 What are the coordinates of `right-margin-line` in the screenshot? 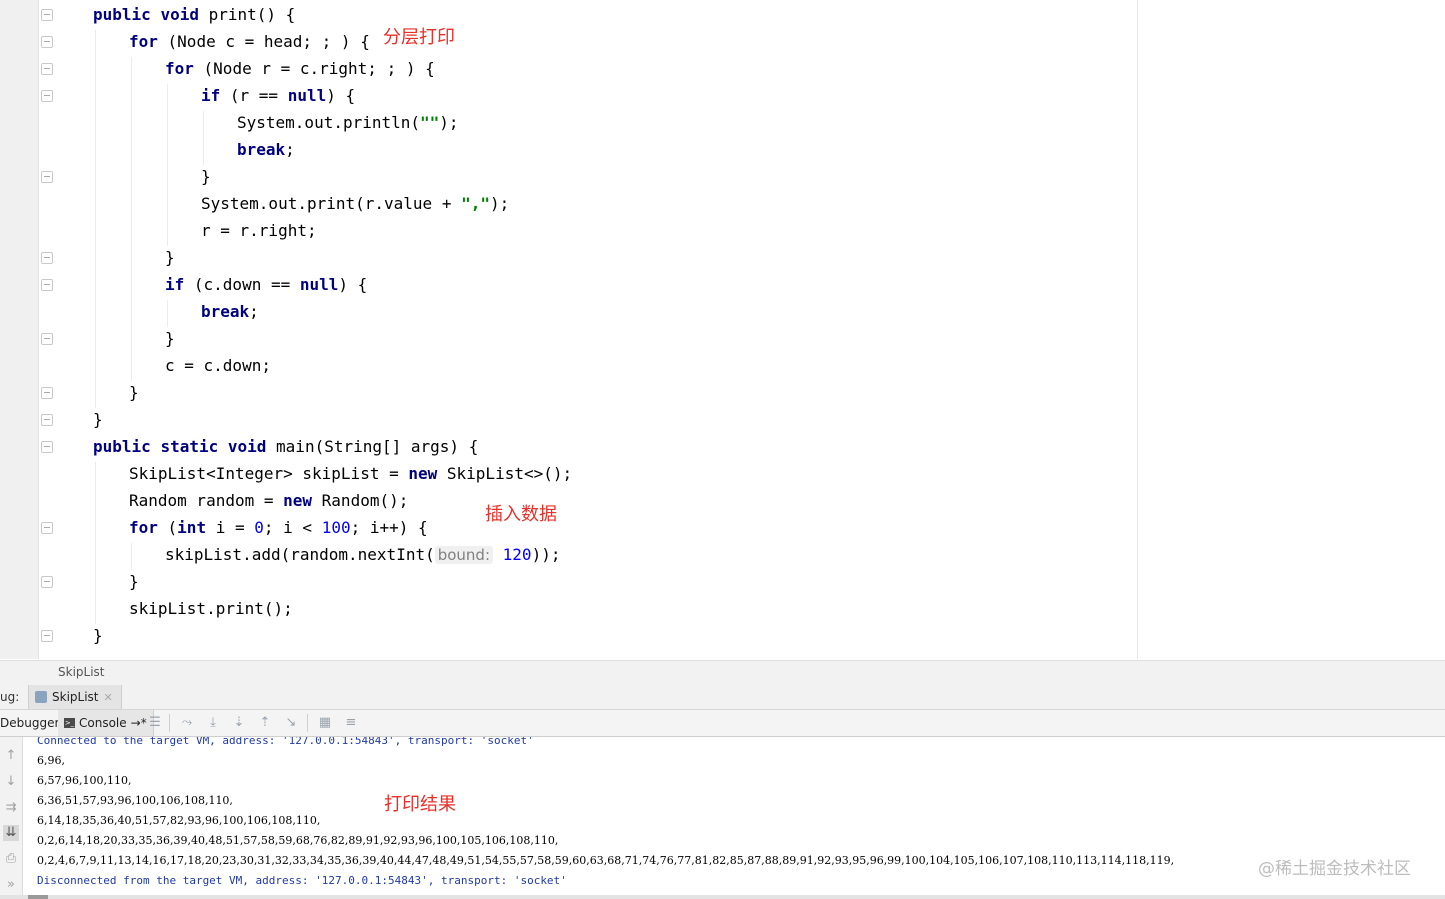 It's located at (1137, 329).